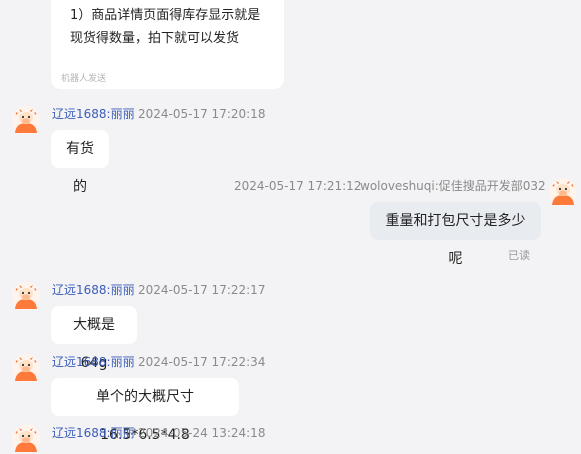 This screenshot has height=454, width=581. Describe the element at coordinates (84, 79) in the screenshot. I see `robot-sent-label: 机器人发送` at that location.